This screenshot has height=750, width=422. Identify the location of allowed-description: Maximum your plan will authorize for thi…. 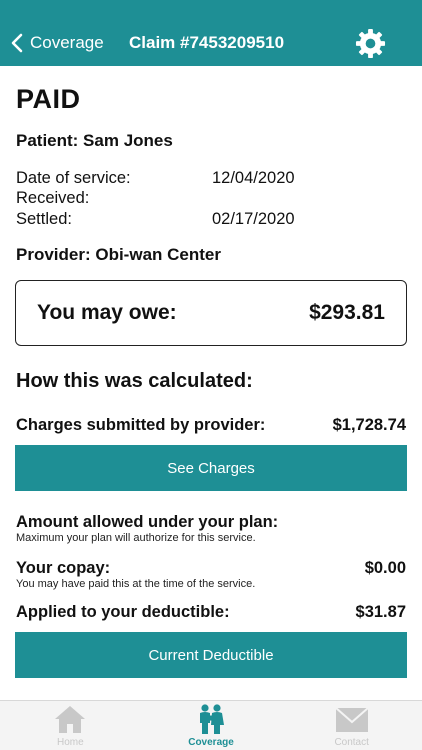
(136, 538).